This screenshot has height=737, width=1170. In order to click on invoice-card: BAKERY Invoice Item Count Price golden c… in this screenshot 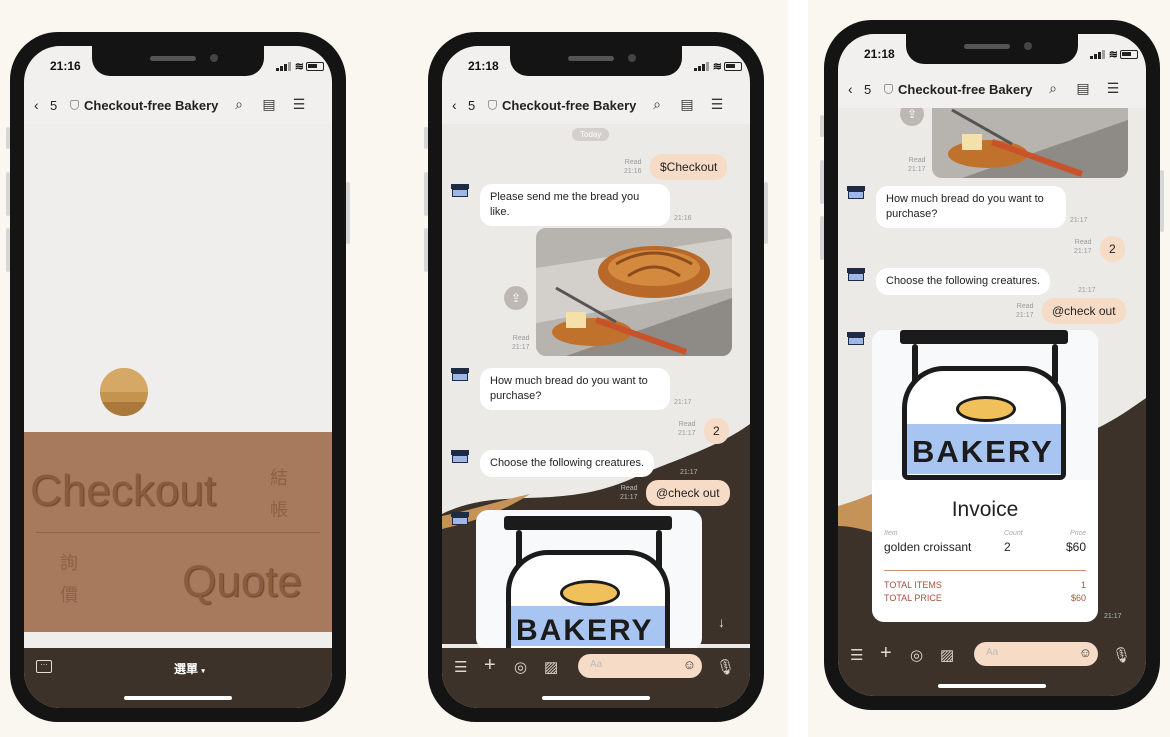, I will do `click(985, 476)`.